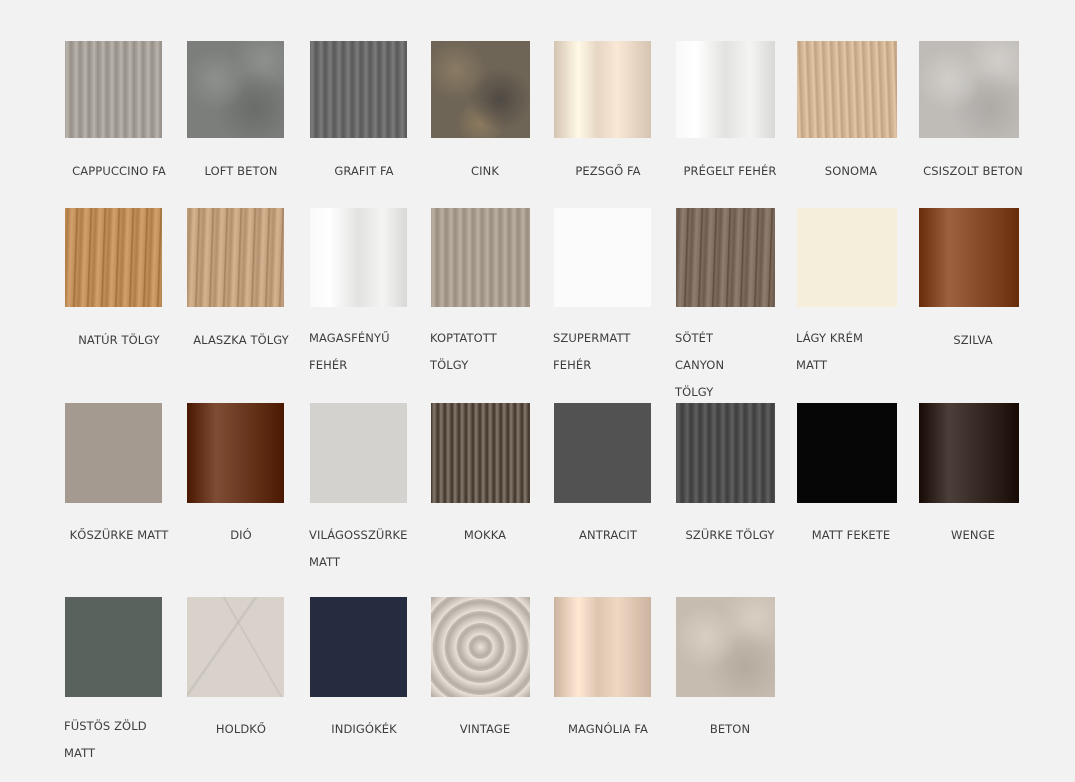  I want to click on swatch-label: INDIGÓKÉK, so click(364, 729).